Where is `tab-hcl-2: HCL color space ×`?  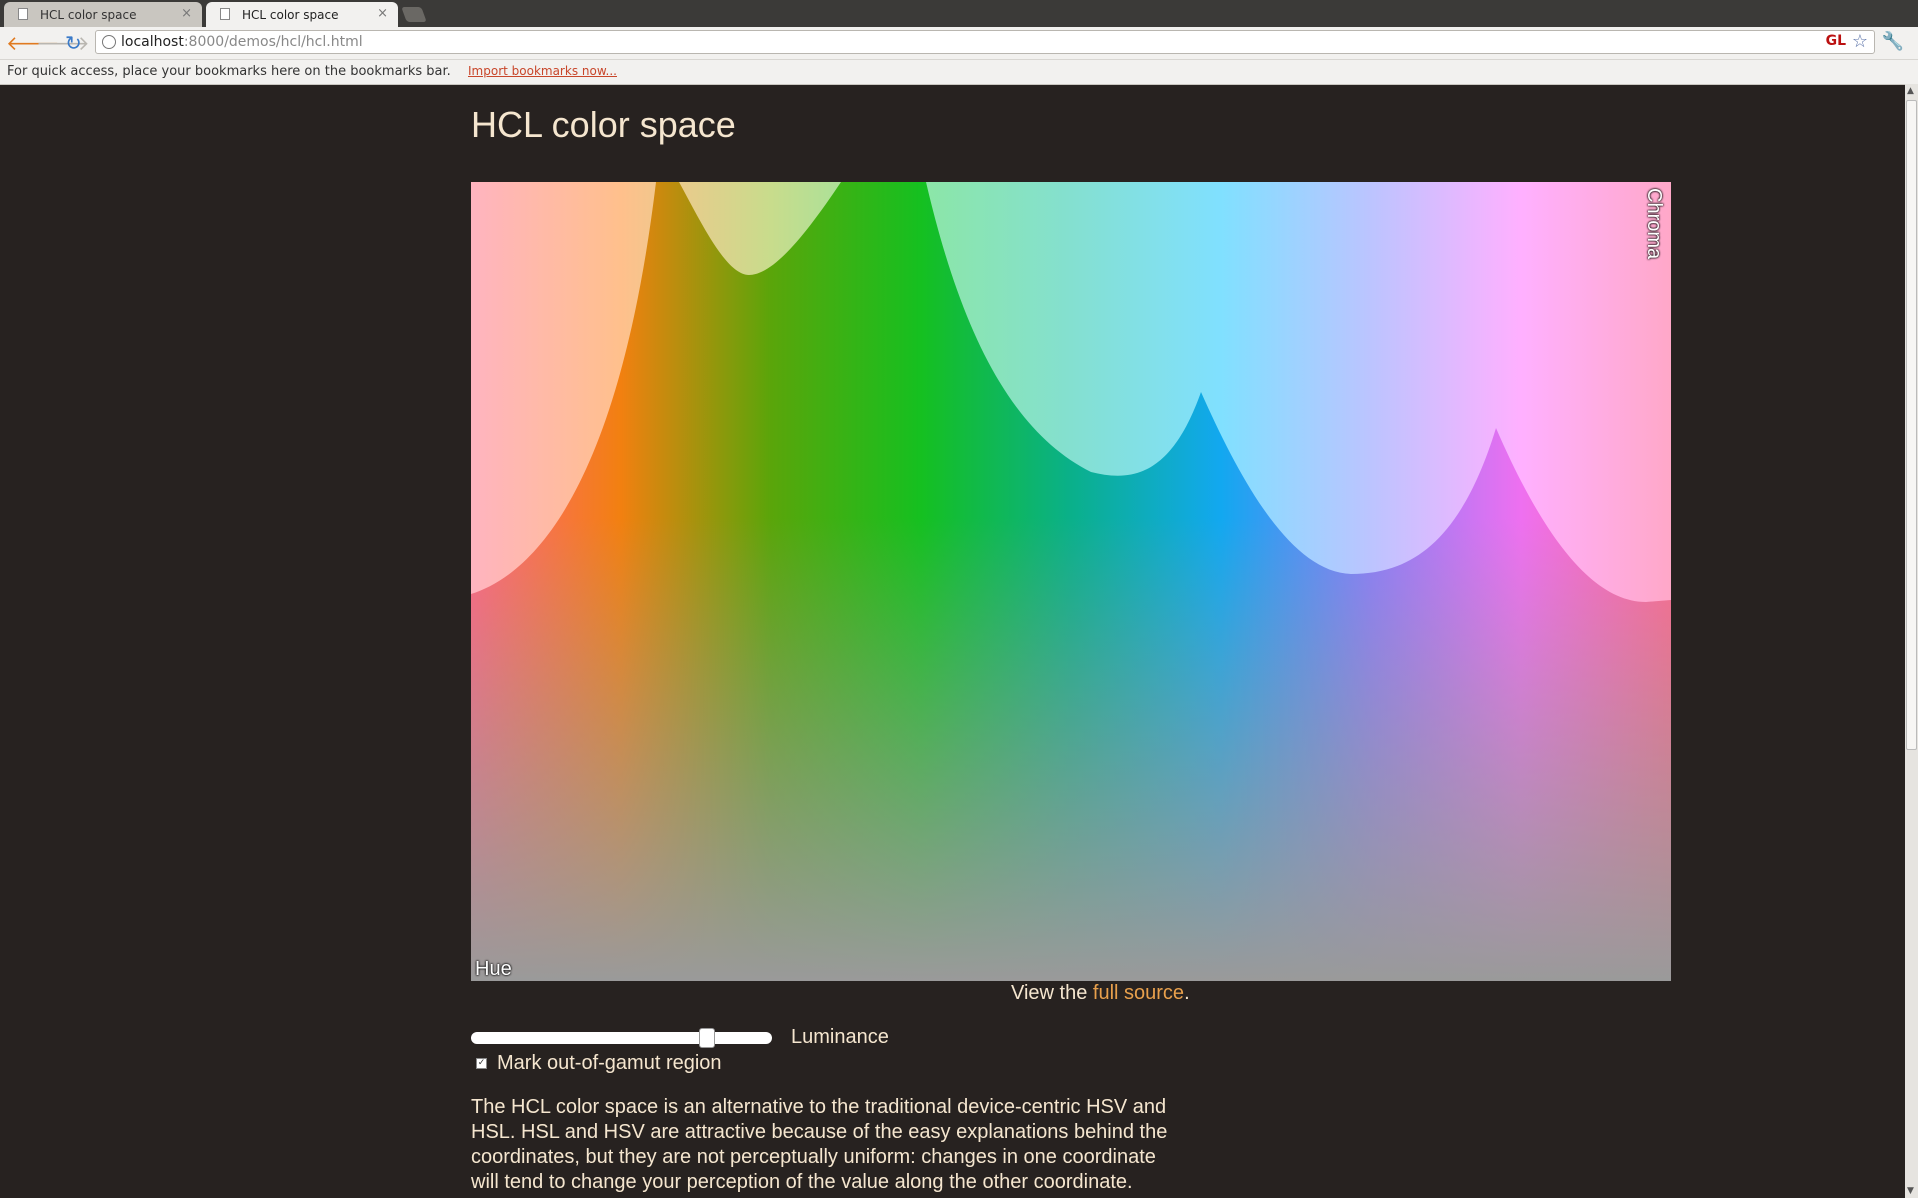
tab-hcl-2: HCL color space × is located at coordinates (302, 14).